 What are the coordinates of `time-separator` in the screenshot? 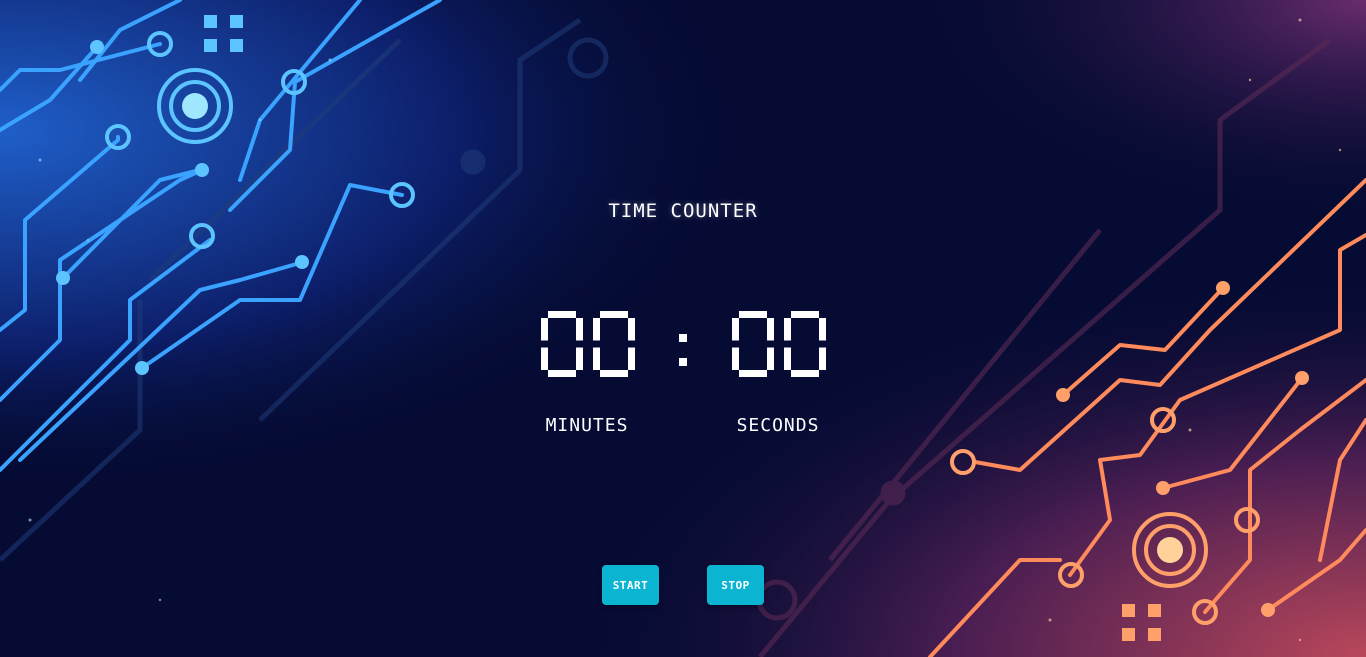 It's located at (683, 350).